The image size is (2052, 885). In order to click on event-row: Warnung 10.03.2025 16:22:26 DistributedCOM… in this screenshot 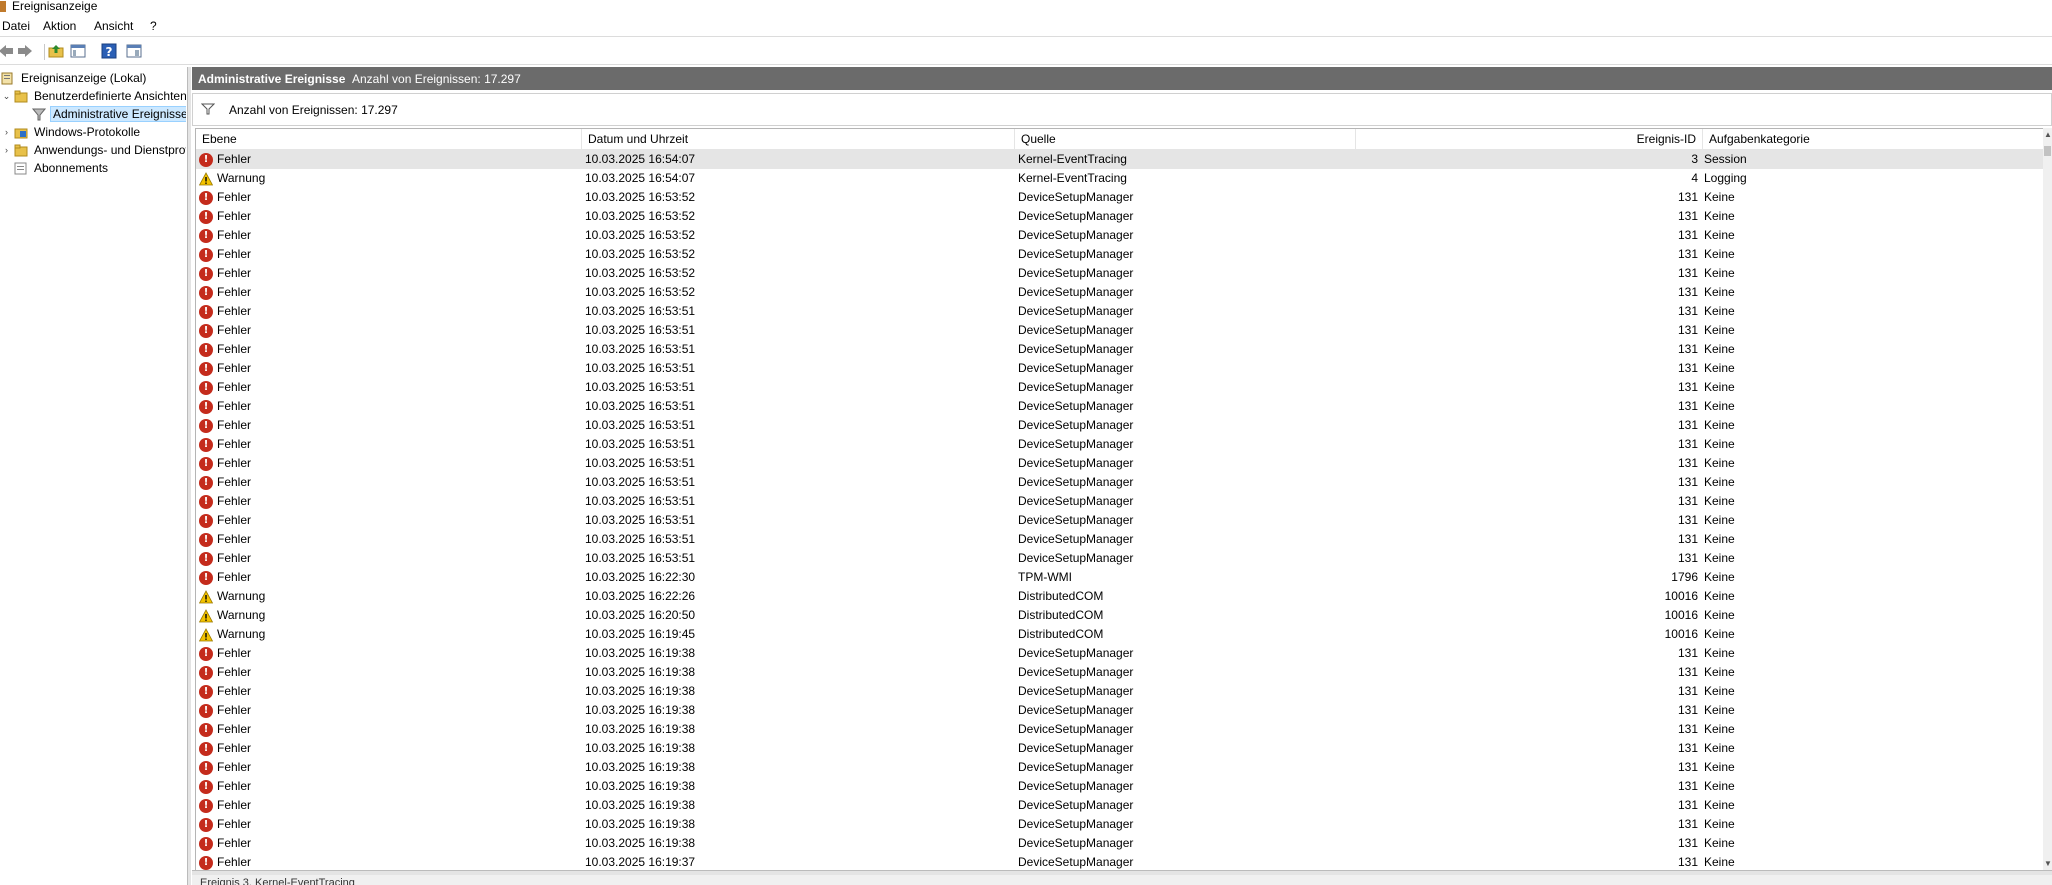, I will do `click(1120, 596)`.